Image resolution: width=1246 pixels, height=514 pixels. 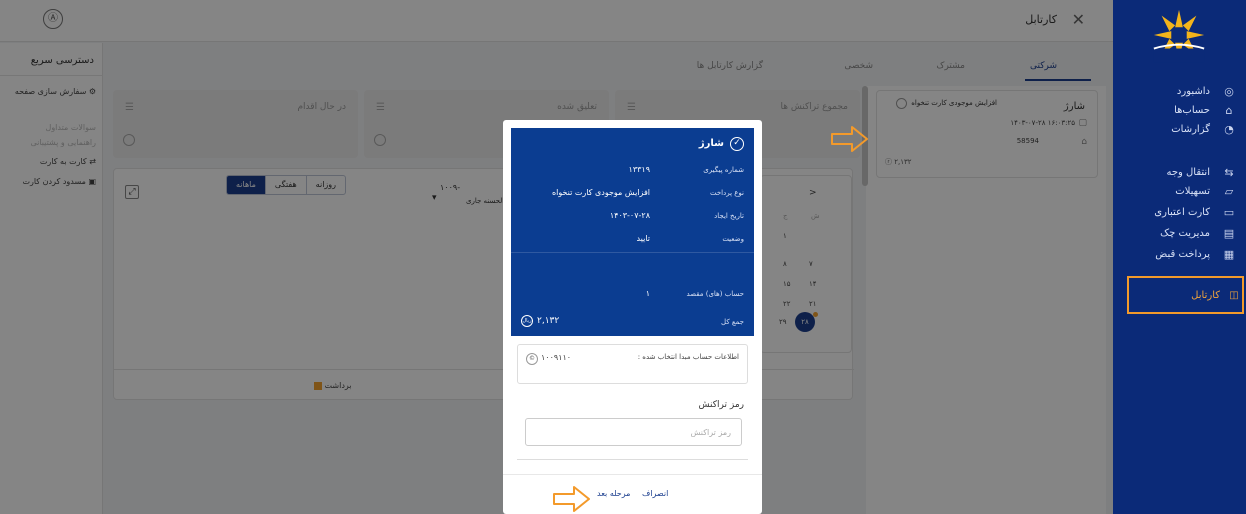 What do you see at coordinates (527, 321) in the screenshot?
I see `currency-icon: ریال` at bounding box center [527, 321].